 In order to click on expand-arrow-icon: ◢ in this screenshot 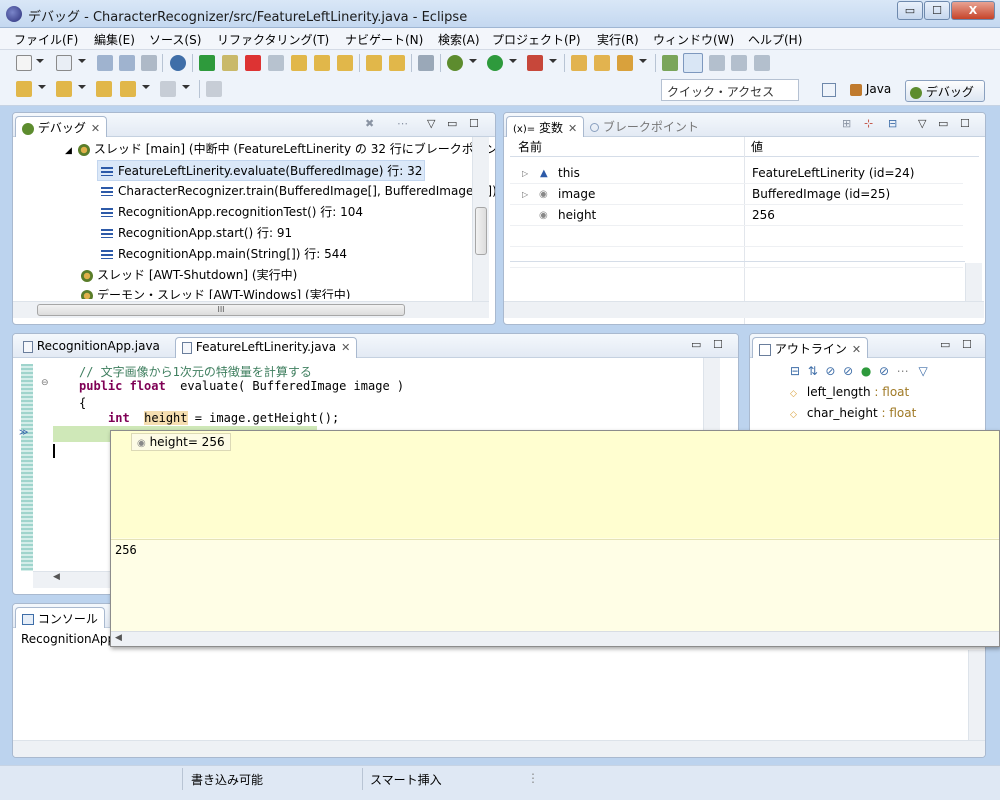, I will do `click(68, 151)`.